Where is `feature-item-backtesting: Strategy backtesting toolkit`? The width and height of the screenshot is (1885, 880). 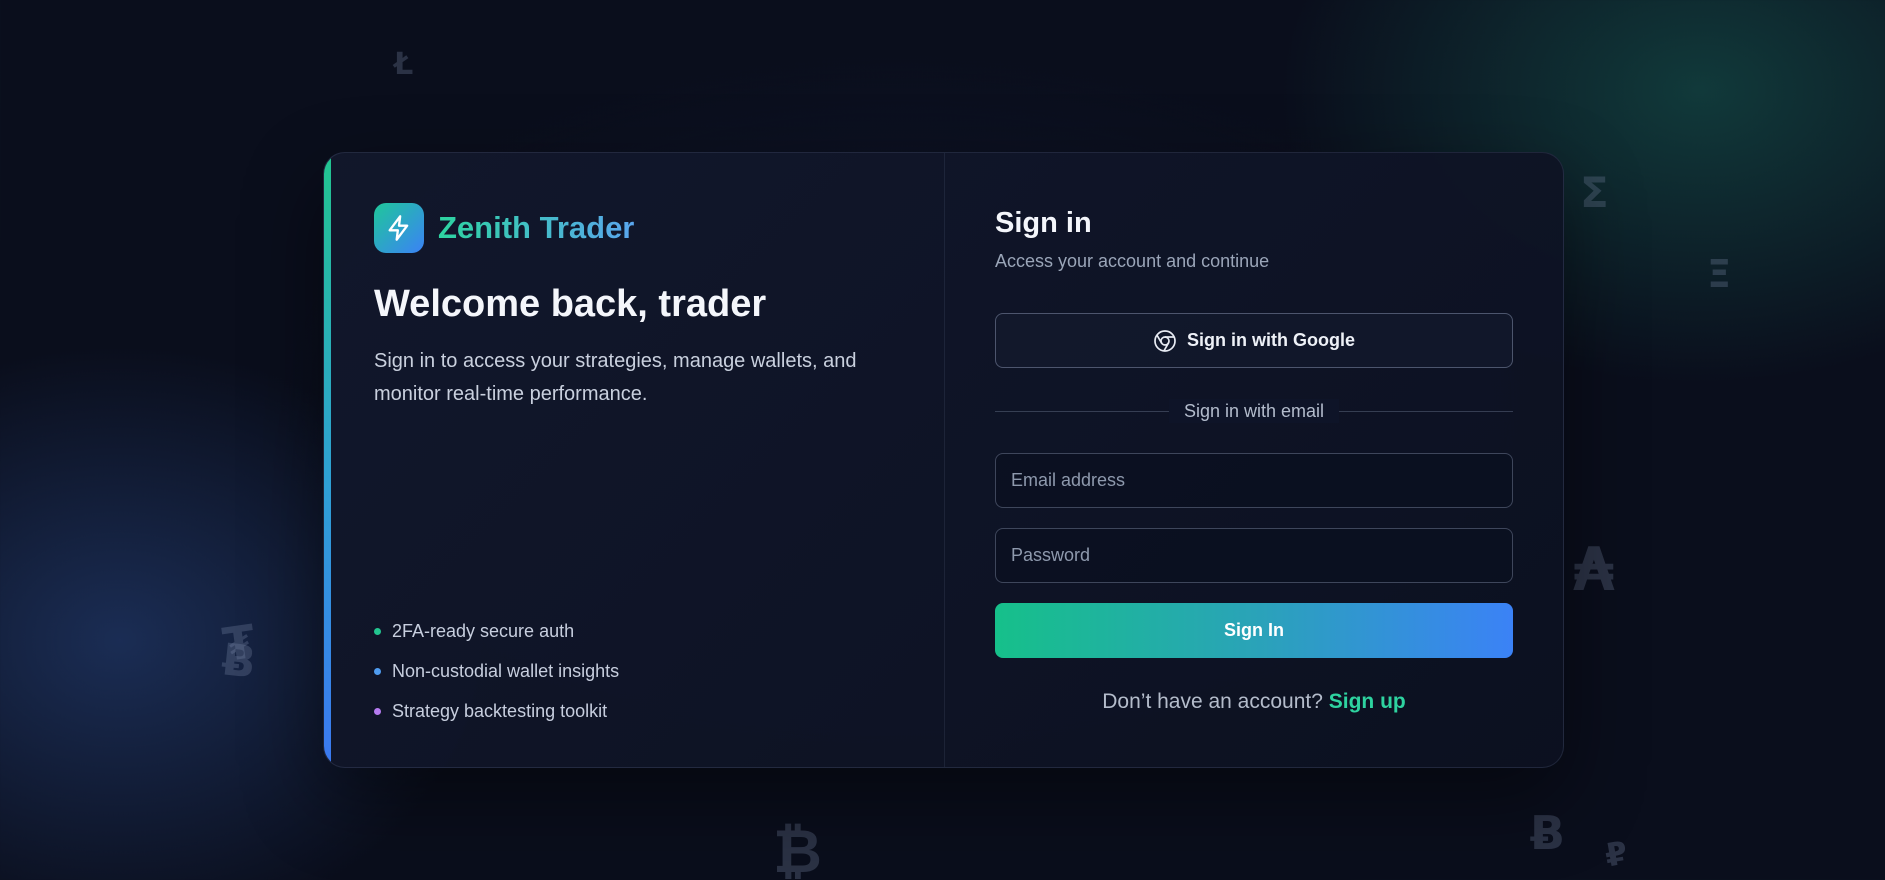 feature-item-backtesting: Strategy backtesting toolkit is located at coordinates (496, 711).